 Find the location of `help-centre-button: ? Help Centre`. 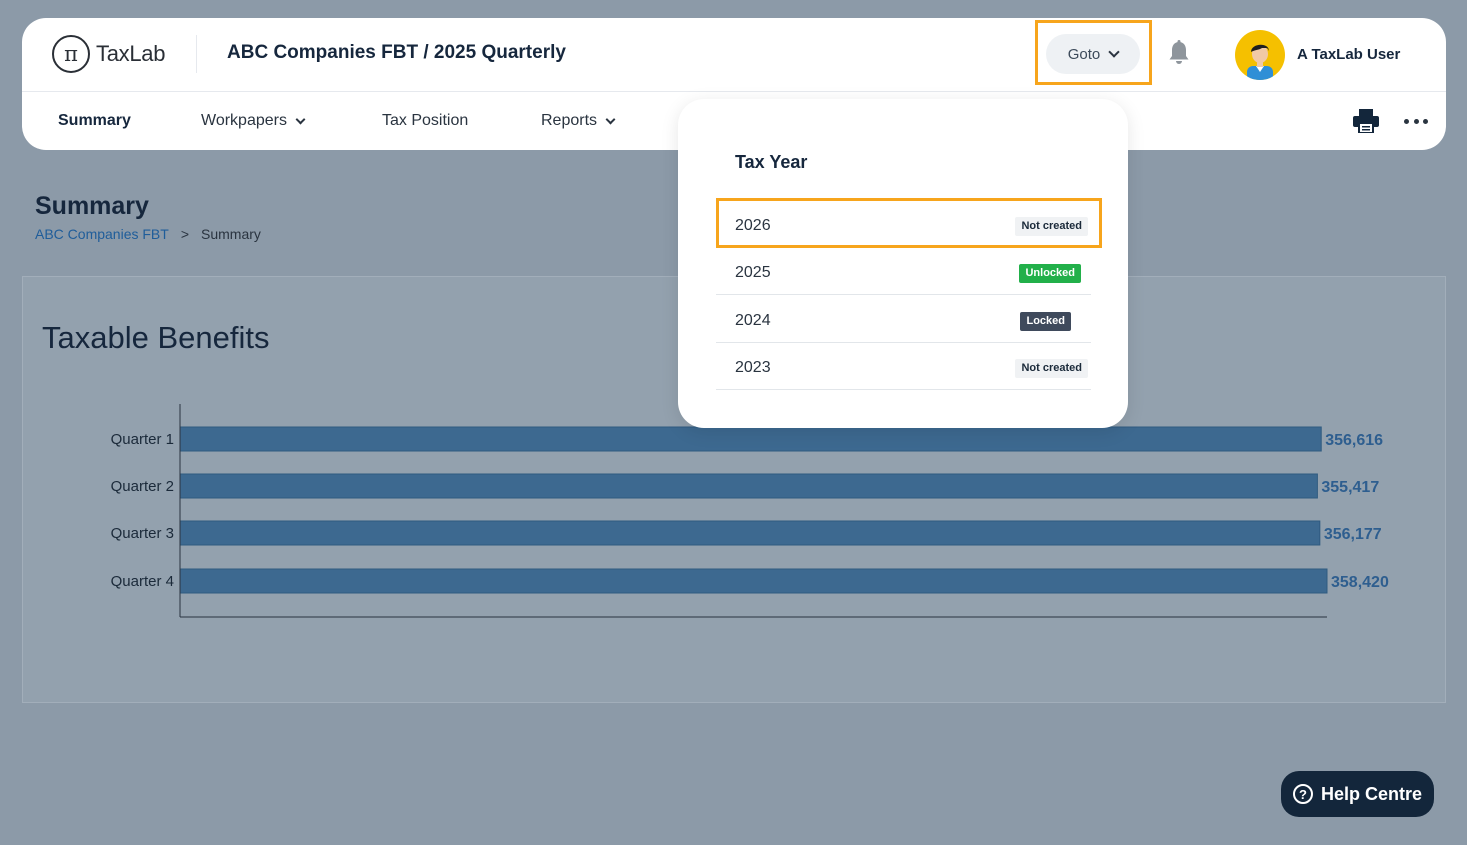

help-centre-button: ? Help Centre is located at coordinates (1357, 794).